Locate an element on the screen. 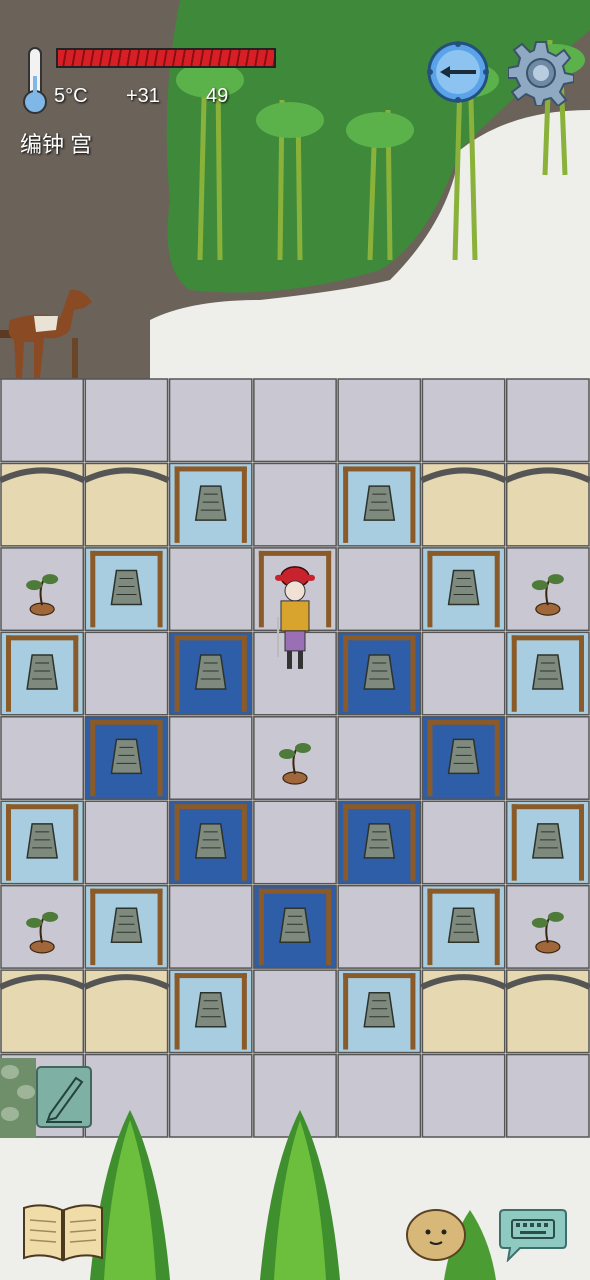 The height and width of the screenshot is (1280, 590). stone-wall is located at coordinates (18, 1098).